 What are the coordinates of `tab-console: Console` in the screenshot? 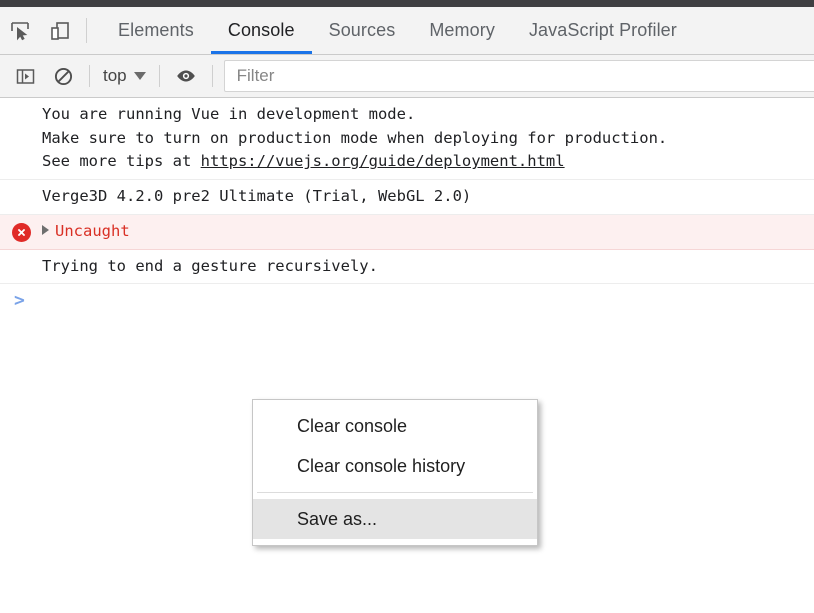 It's located at (261, 30).